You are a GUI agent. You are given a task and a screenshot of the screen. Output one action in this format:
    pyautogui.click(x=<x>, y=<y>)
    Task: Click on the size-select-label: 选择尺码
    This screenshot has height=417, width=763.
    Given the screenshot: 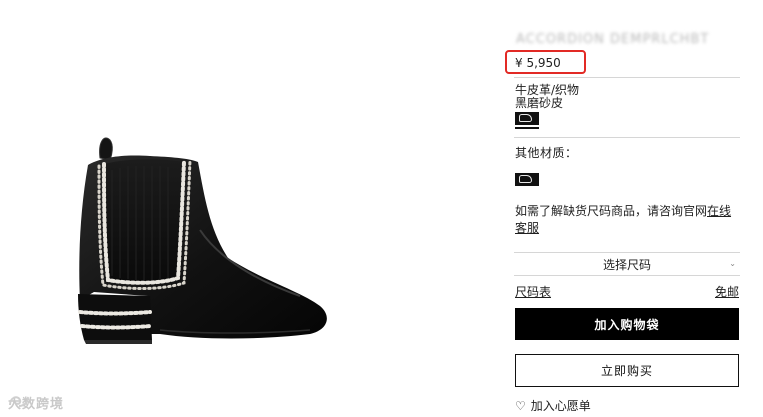 What is the action you would take?
    pyautogui.click(x=626, y=264)
    